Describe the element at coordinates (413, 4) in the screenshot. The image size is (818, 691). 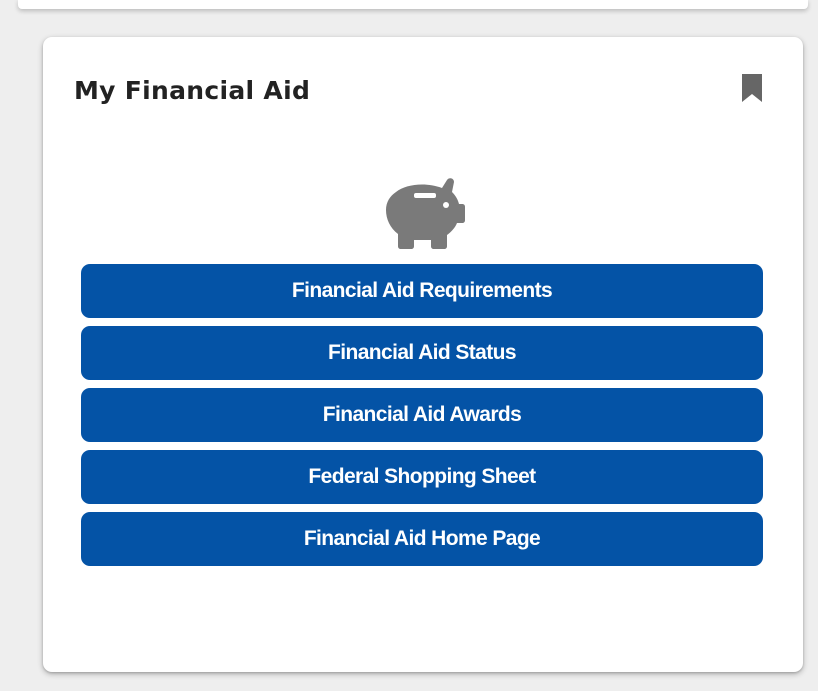
I see `previous-card-edge` at that location.